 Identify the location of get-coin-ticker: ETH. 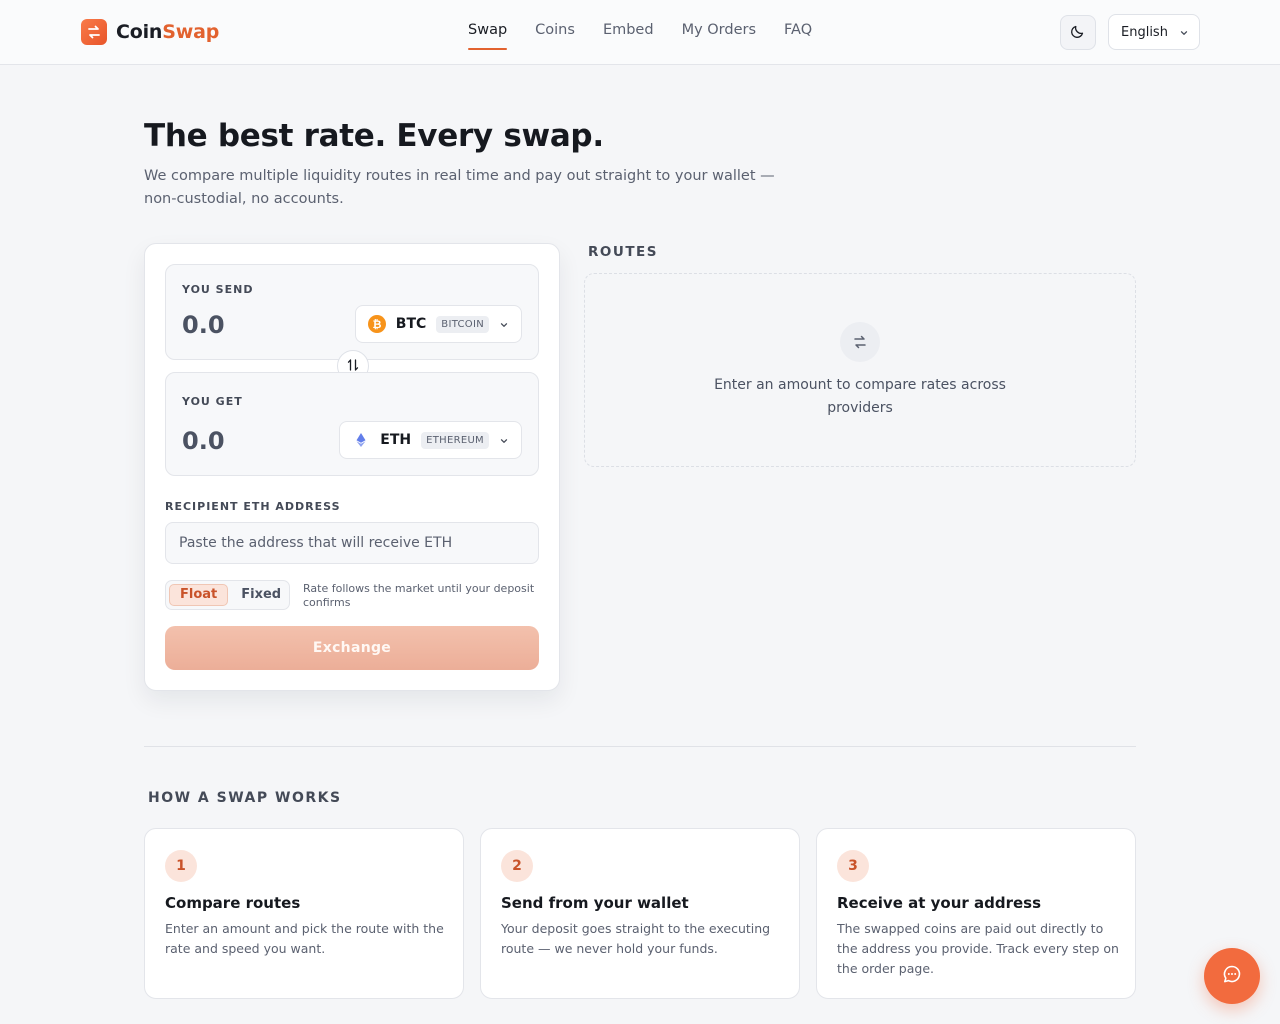
(396, 440).